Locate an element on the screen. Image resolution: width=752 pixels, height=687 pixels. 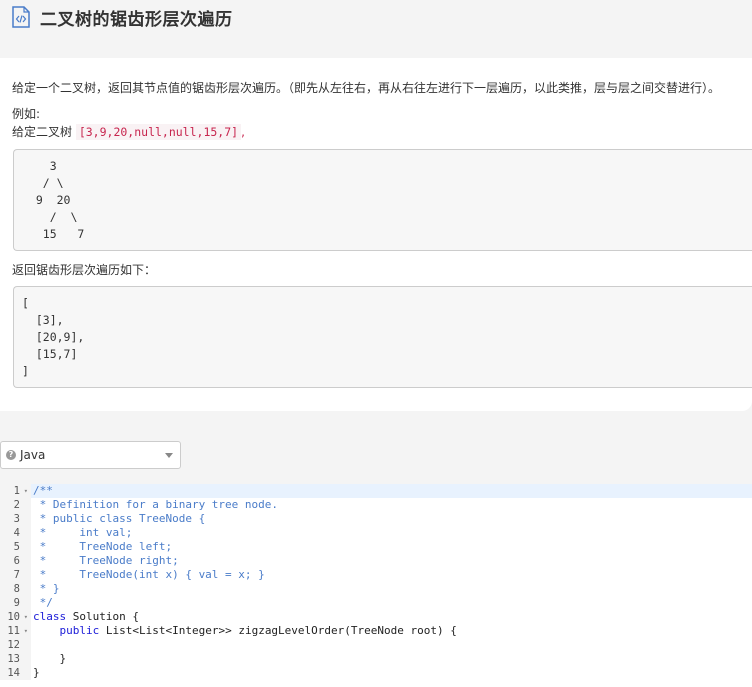
line-number: 14 is located at coordinates (13, 673).